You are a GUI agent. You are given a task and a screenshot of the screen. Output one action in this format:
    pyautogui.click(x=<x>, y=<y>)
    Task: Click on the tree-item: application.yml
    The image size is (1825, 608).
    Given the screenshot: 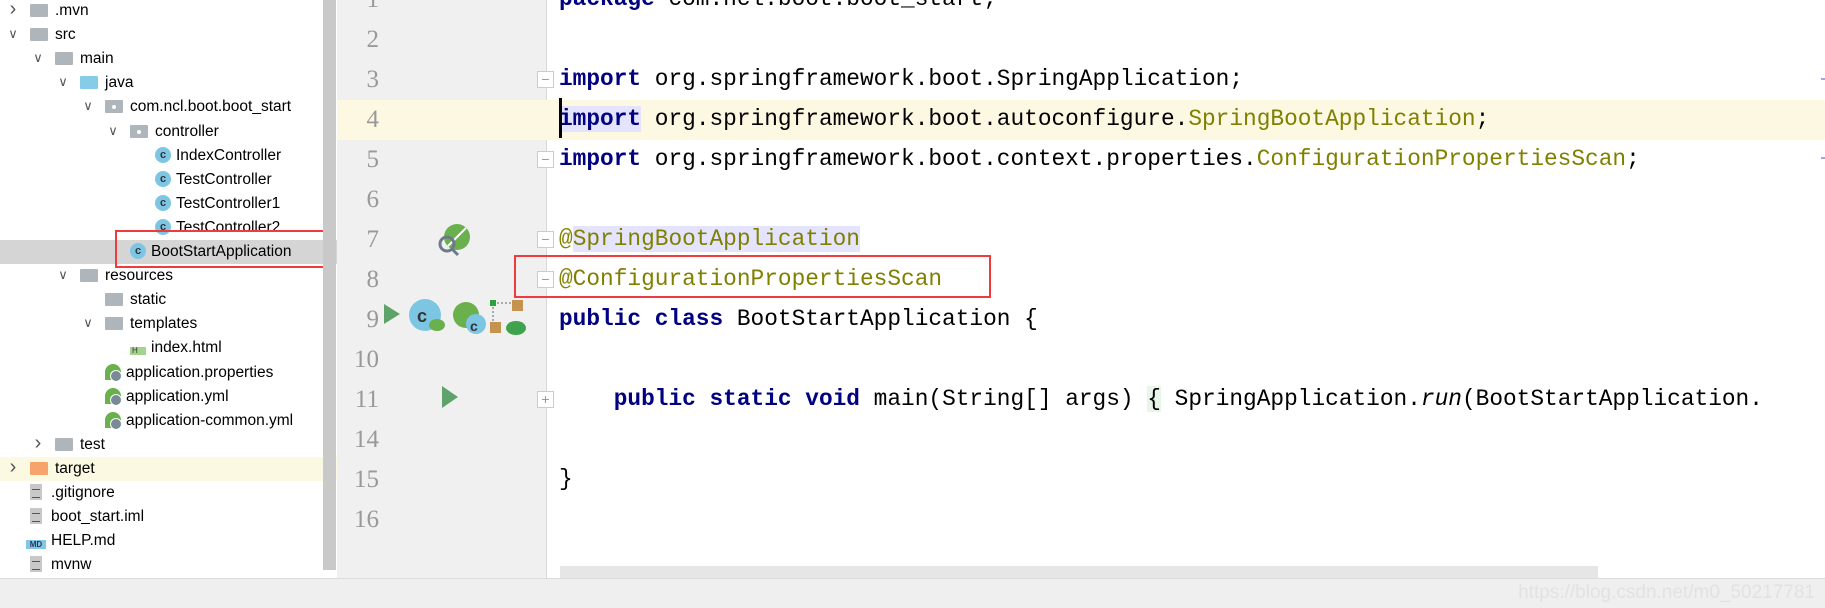 What is the action you would take?
    pyautogui.click(x=161, y=397)
    